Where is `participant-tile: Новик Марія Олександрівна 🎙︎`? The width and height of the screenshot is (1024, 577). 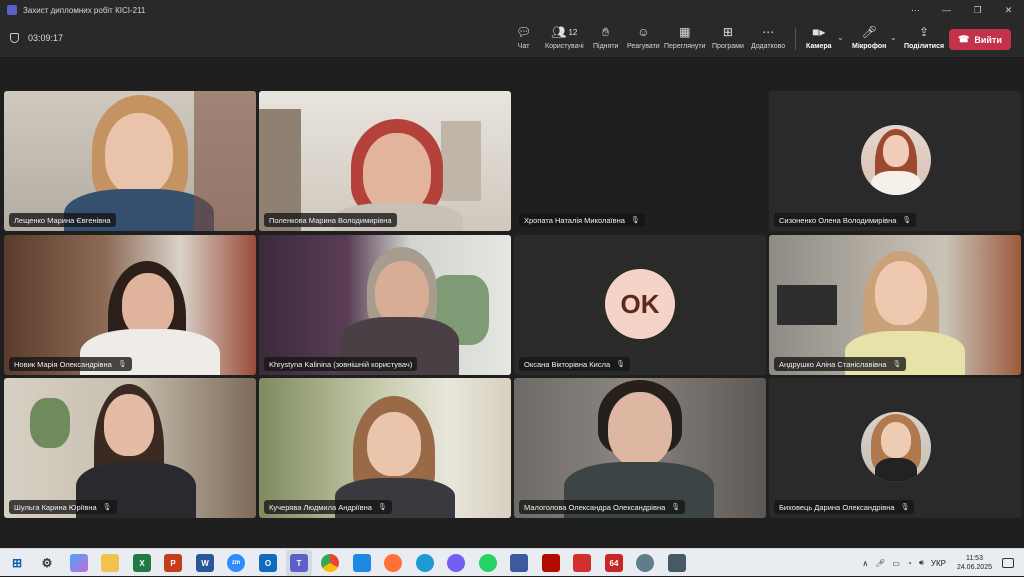 participant-tile: Новик Марія Олександрівна 🎙︎ is located at coordinates (130, 305).